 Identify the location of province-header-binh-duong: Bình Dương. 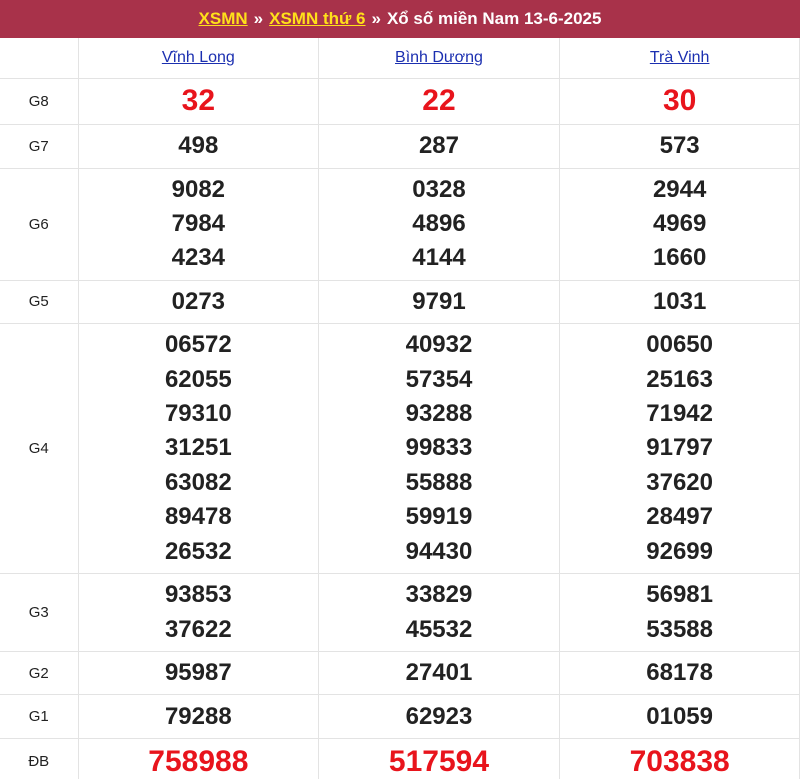
(439, 58).